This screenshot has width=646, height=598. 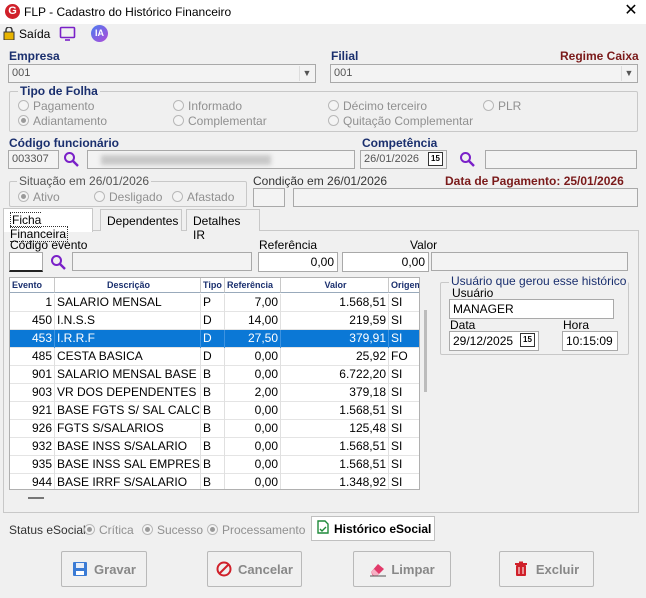 What do you see at coordinates (424, 245) in the screenshot?
I see `valor-label: Valor` at bounding box center [424, 245].